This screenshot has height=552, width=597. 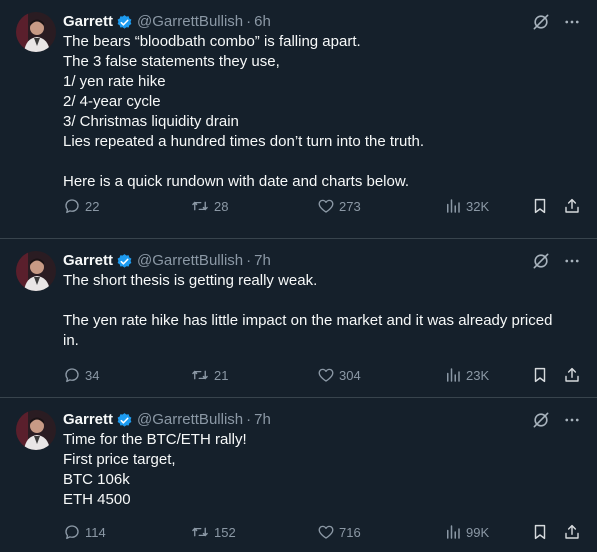 I want to click on views-count: 99K, so click(x=478, y=532).